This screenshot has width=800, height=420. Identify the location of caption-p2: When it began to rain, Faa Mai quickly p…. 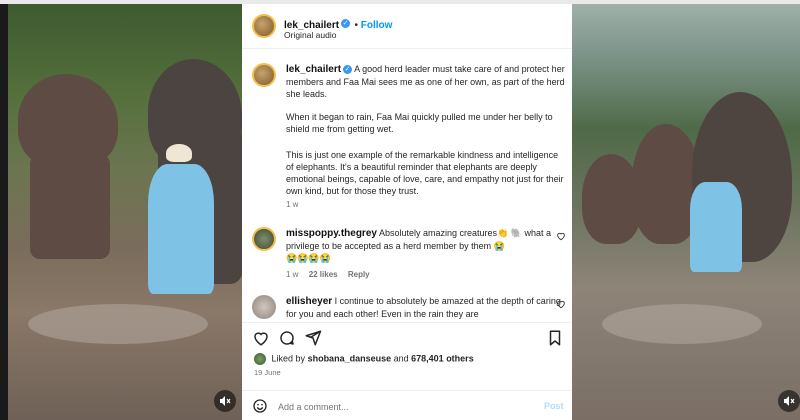
(419, 123).